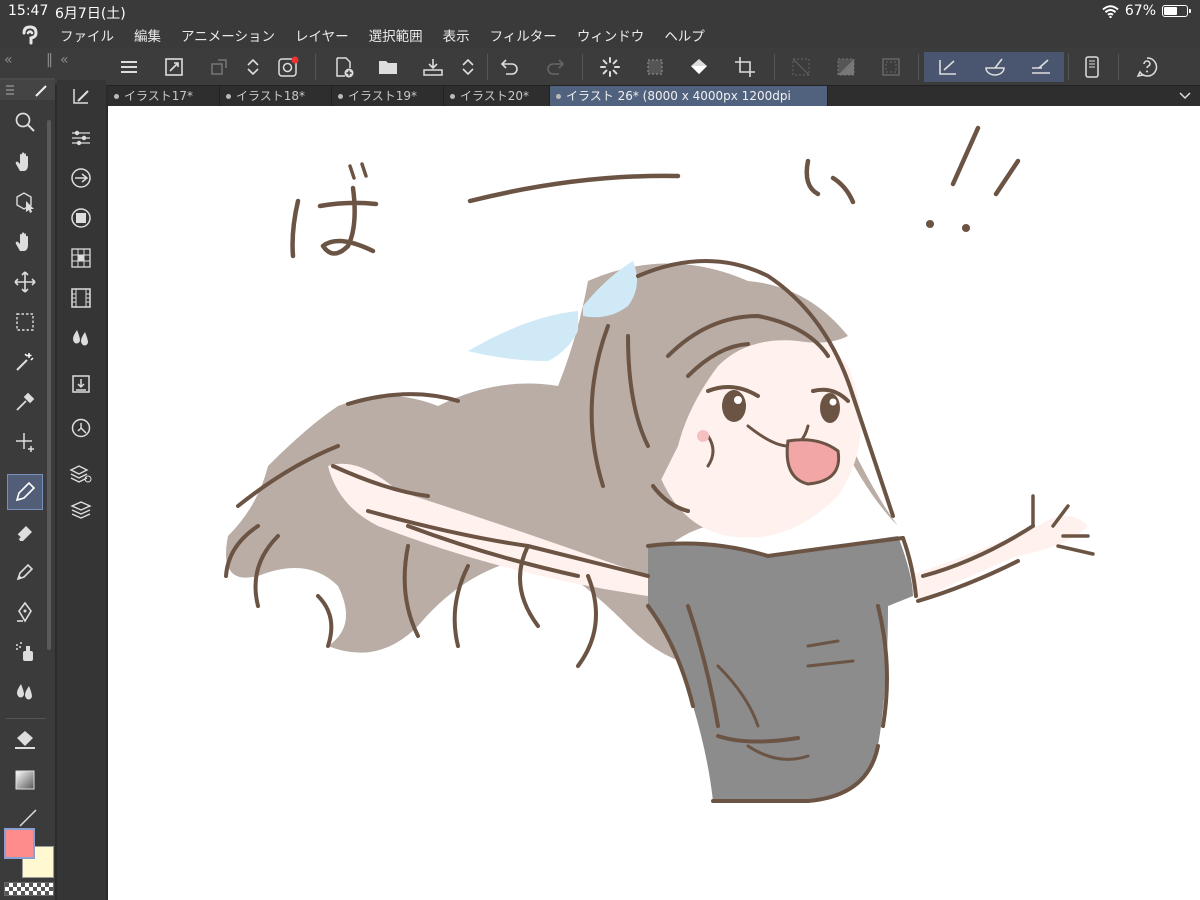 The image size is (1200, 900). Describe the element at coordinates (611, 35) in the screenshot. I see `menu-window: ウィンドウ` at that location.